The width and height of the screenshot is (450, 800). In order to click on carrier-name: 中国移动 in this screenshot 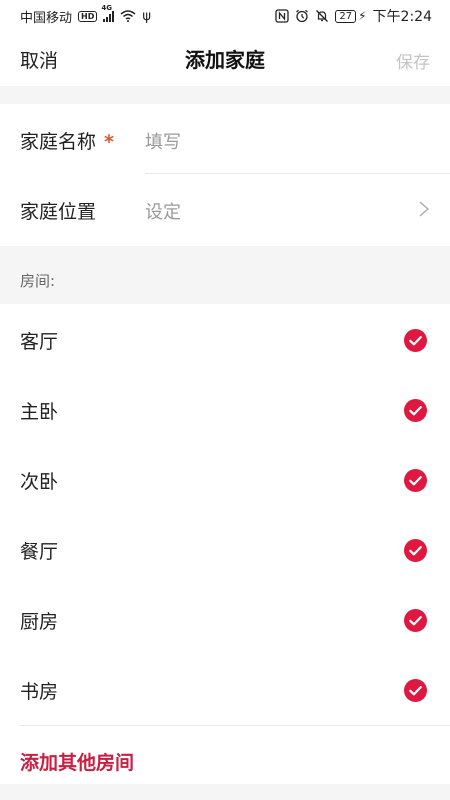, I will do `click(46, 18)`.